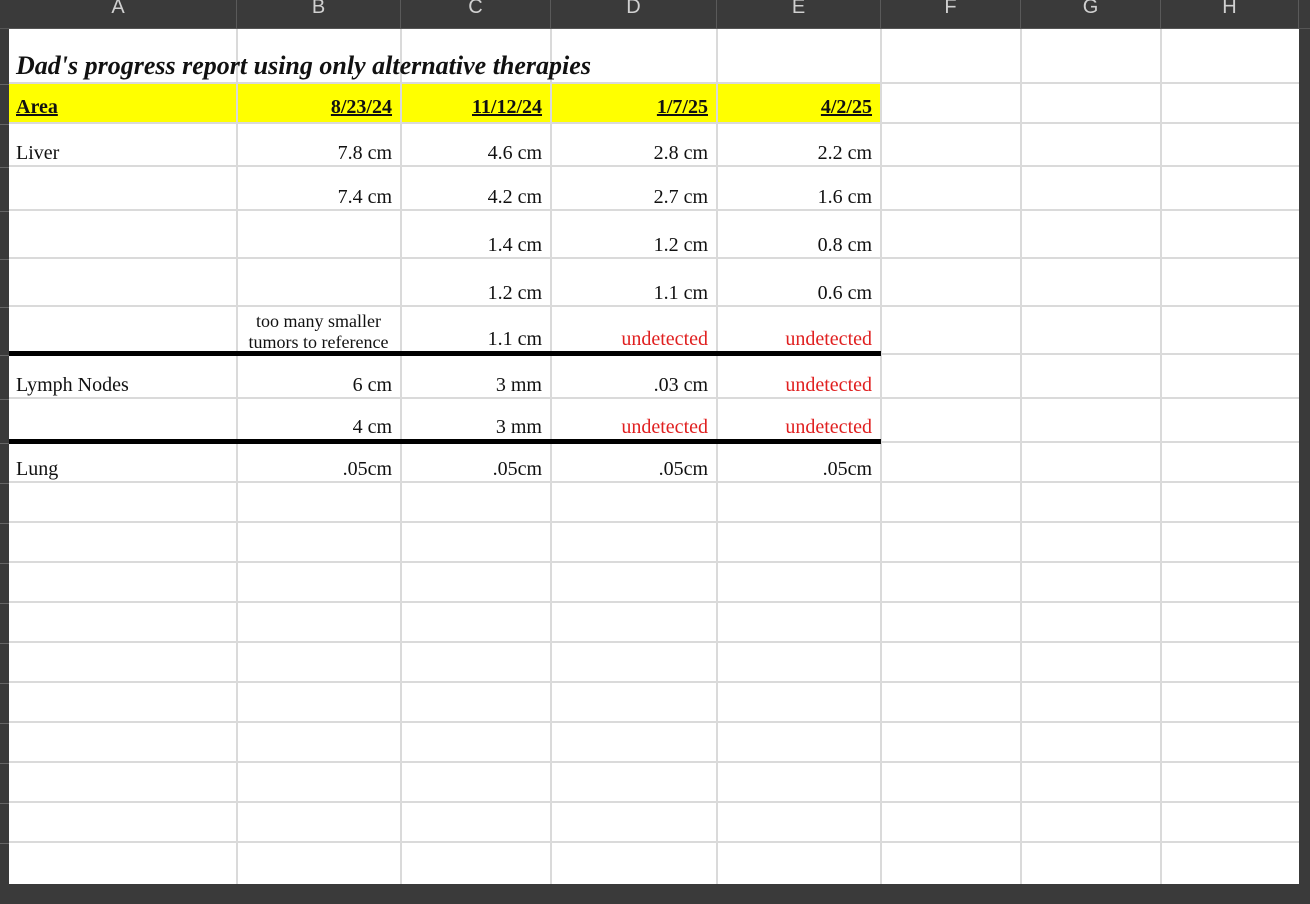 The height and width of the screenshot is (904, 1310). Describe the element at coordinates (634, 188) in the screenshot. I see `cell-value: 2.7 cm` at that location.